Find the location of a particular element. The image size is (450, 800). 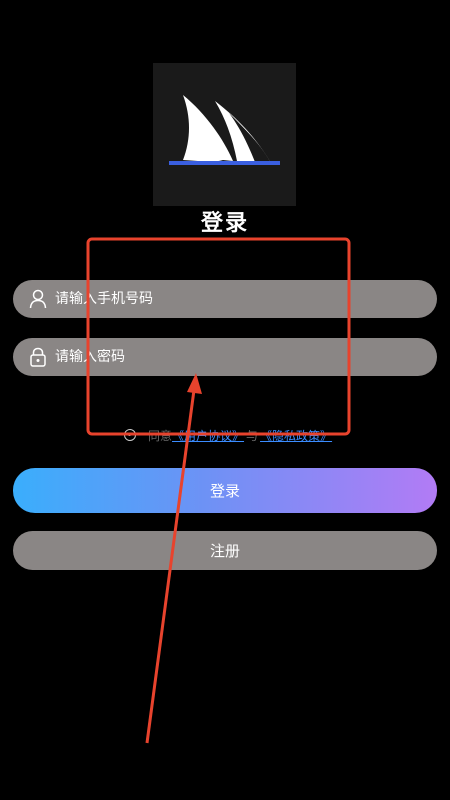

sail-logo-icon is located at coordinates (224, 130).